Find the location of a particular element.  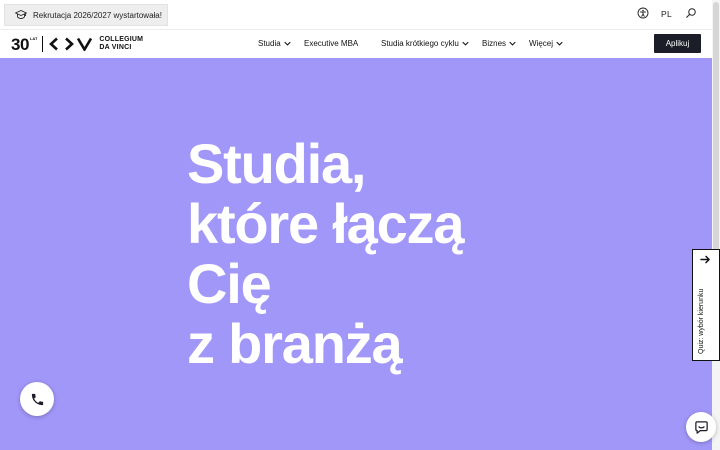

logo-wordmark: COLLEGIUM DA VINCI is located at coordinates (121, 44).